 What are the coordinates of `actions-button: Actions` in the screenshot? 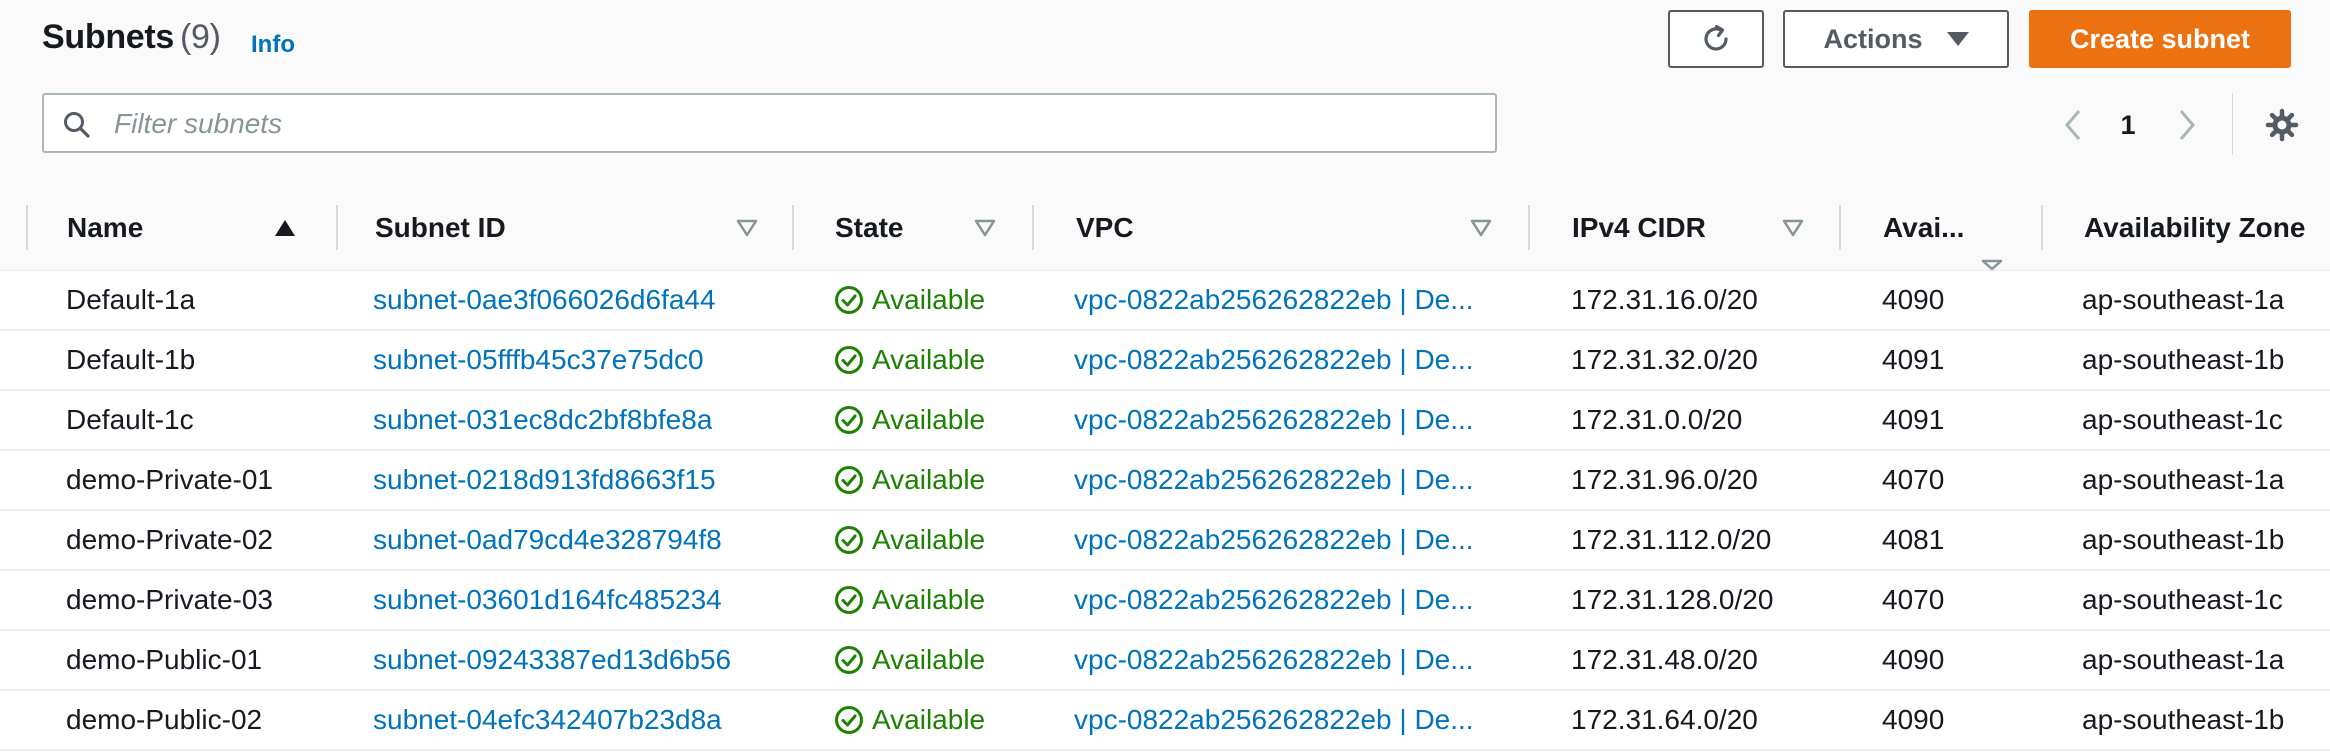 It's located at (1896, 39).